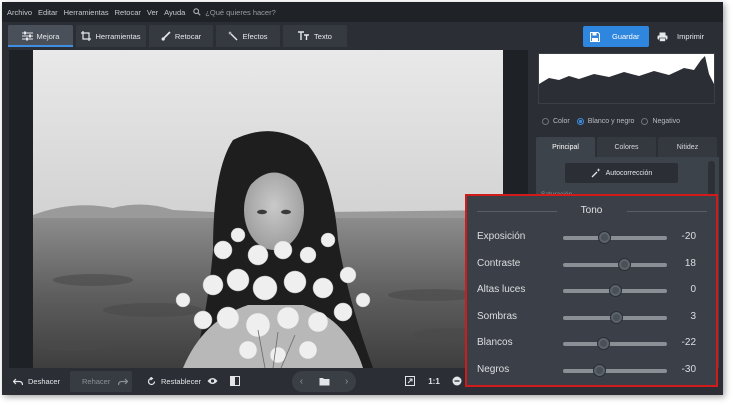  Describe the element at coordinates (128, 12) in the screenshot. I see `menu-retocar: Retocar` at that location.